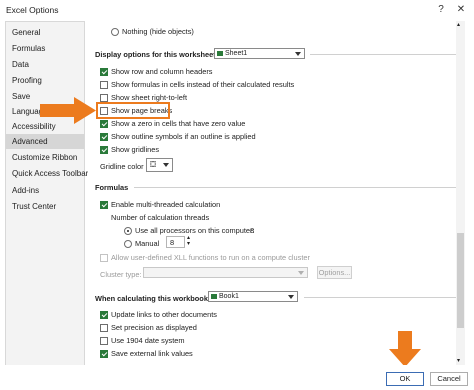 Image resolution: width=474 pixels, height=390 pixels. Describe the element at coordinates (45, 157) in the screenshot. I see `sidebar-item-customize-ribbon: Customize Ribbon` at that location.